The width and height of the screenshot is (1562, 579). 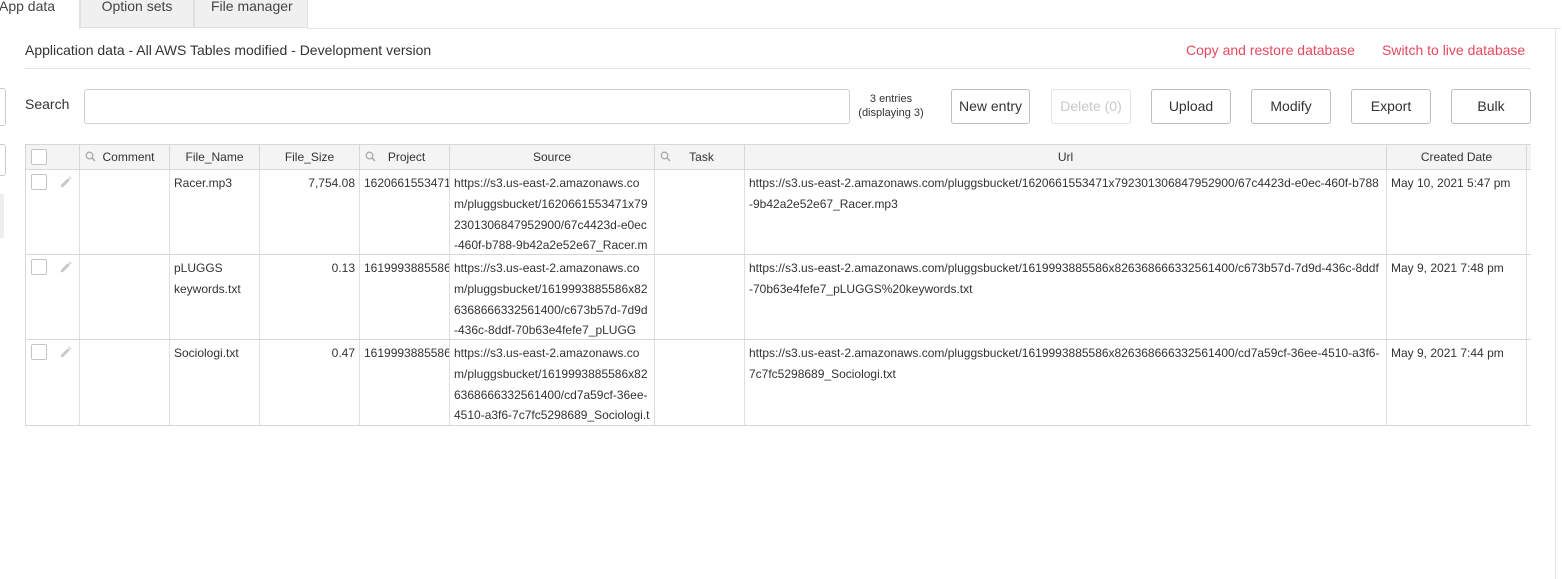 What do you see at coordinates (310, 297) in the screenshot?
I see `cell-file-size: 0.13` at bounding box center [310, 297].